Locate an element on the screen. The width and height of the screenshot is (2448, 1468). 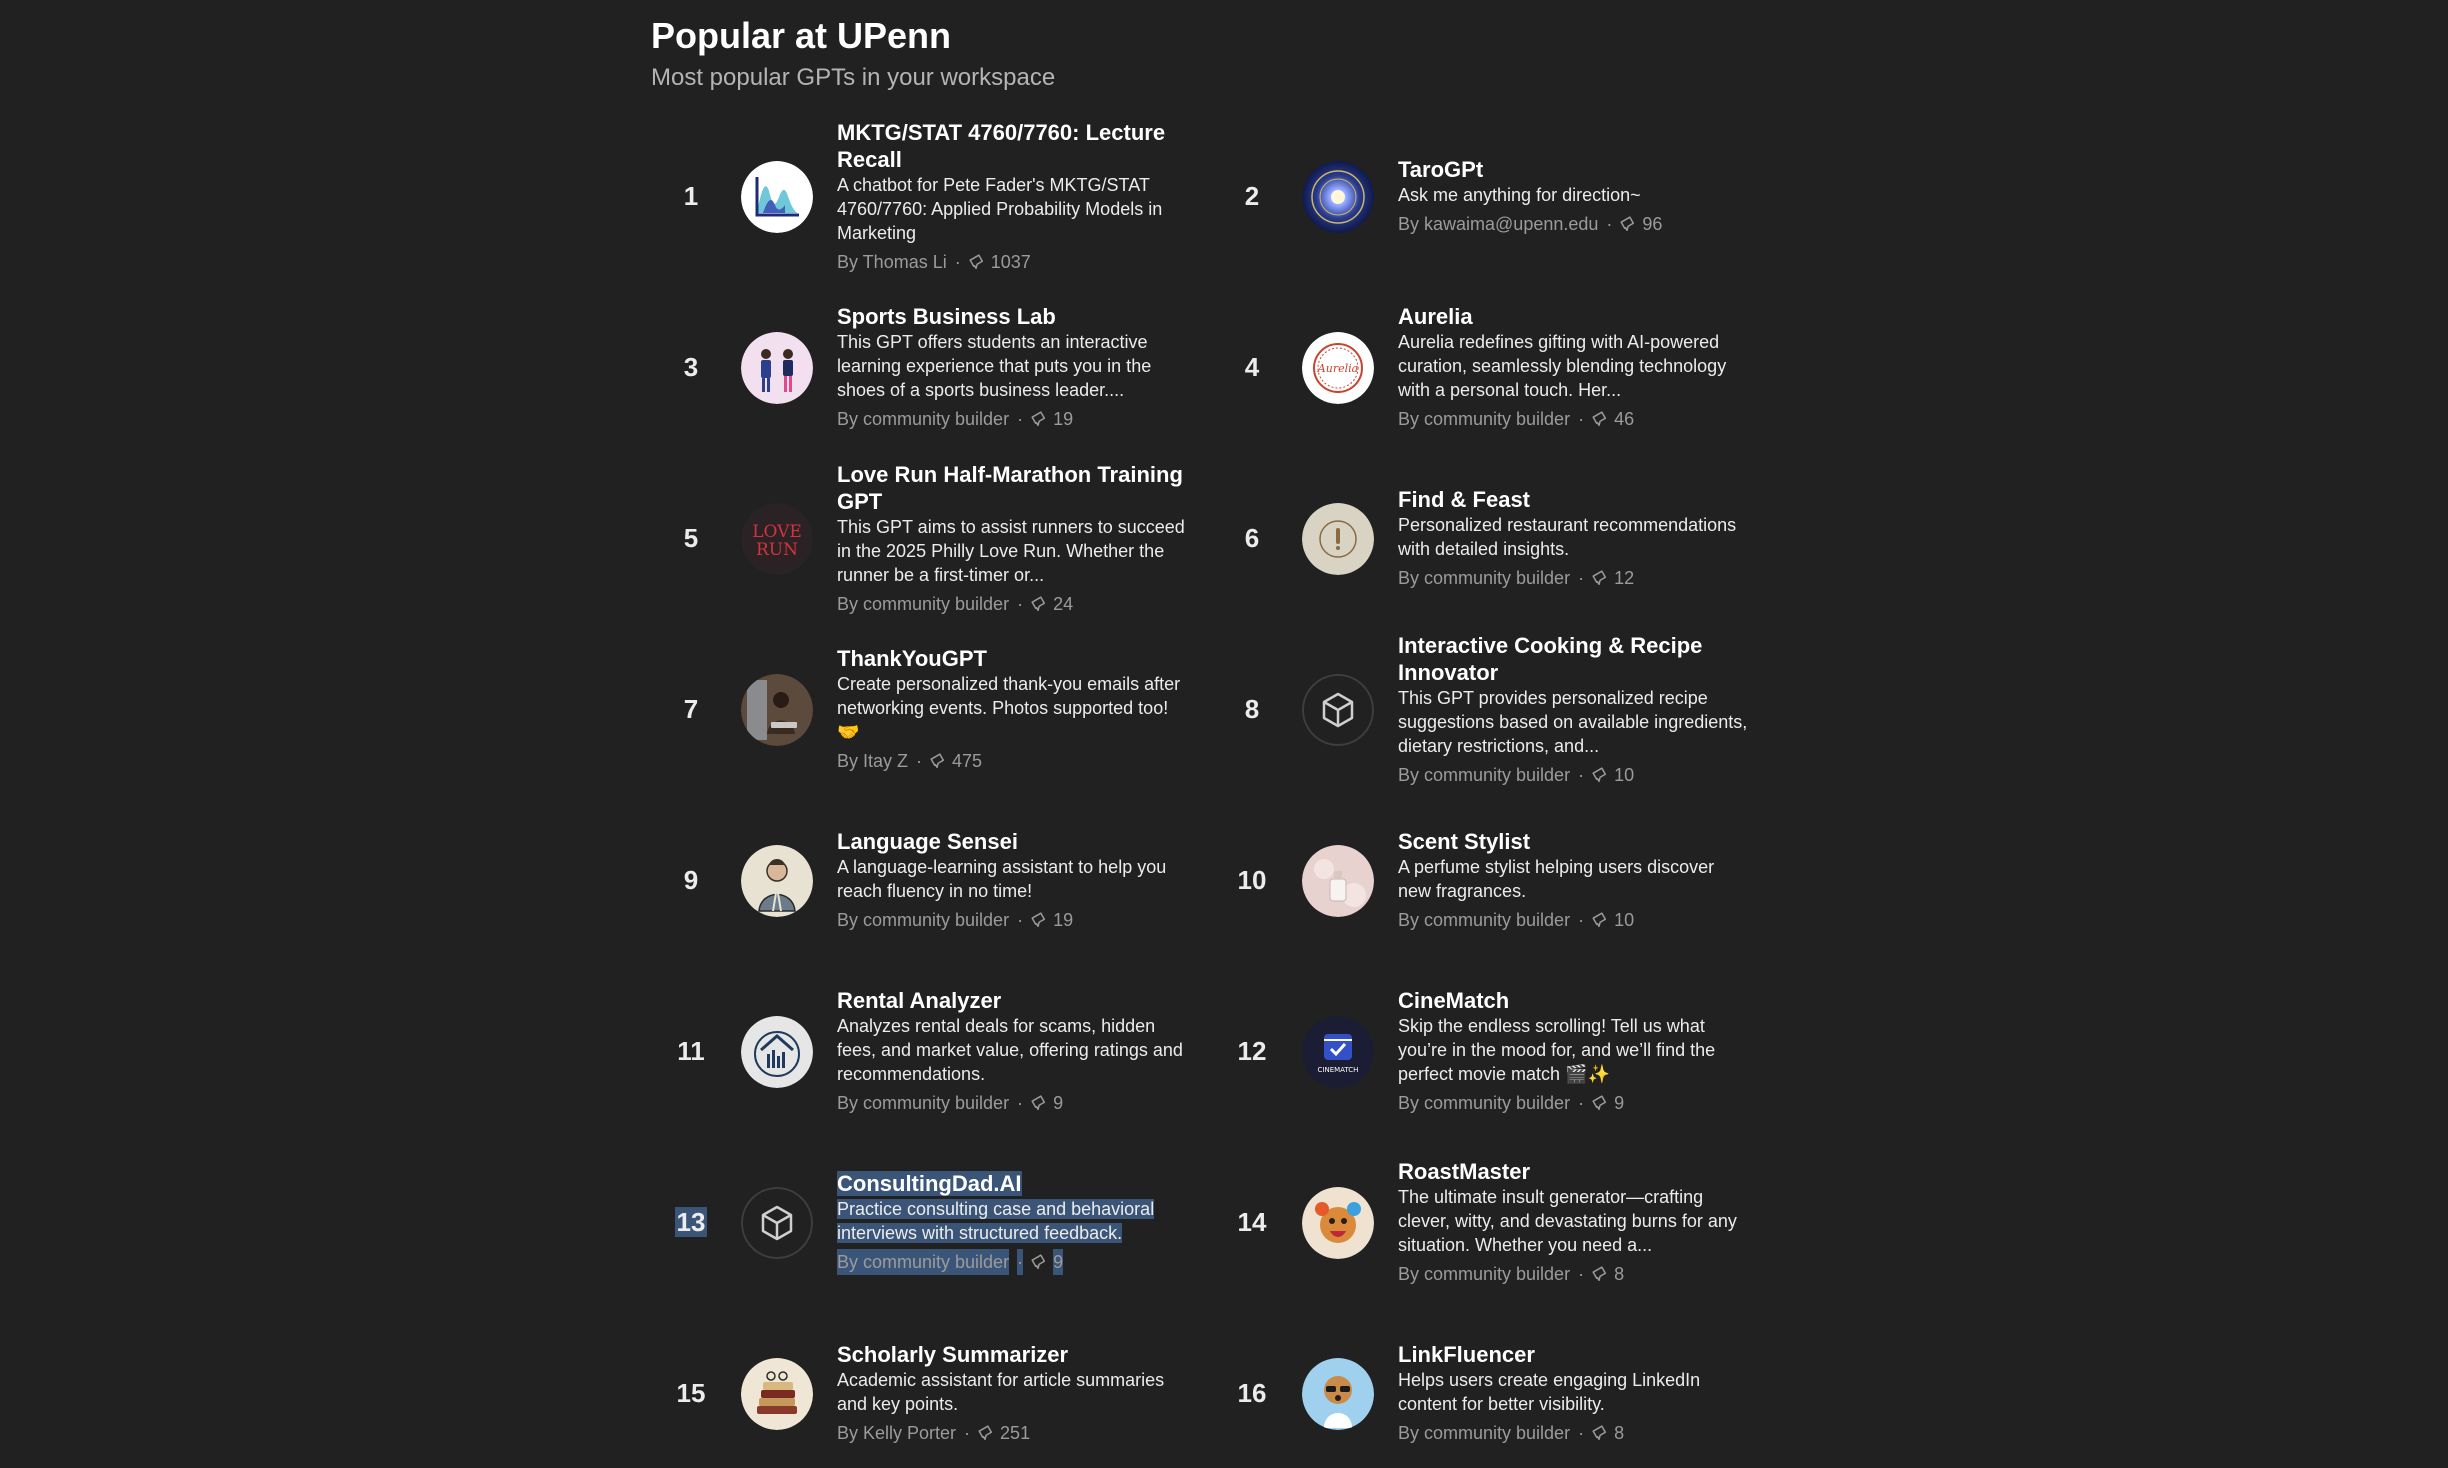
gpt-author: By Itay Z is located at coordinates (873, 761).